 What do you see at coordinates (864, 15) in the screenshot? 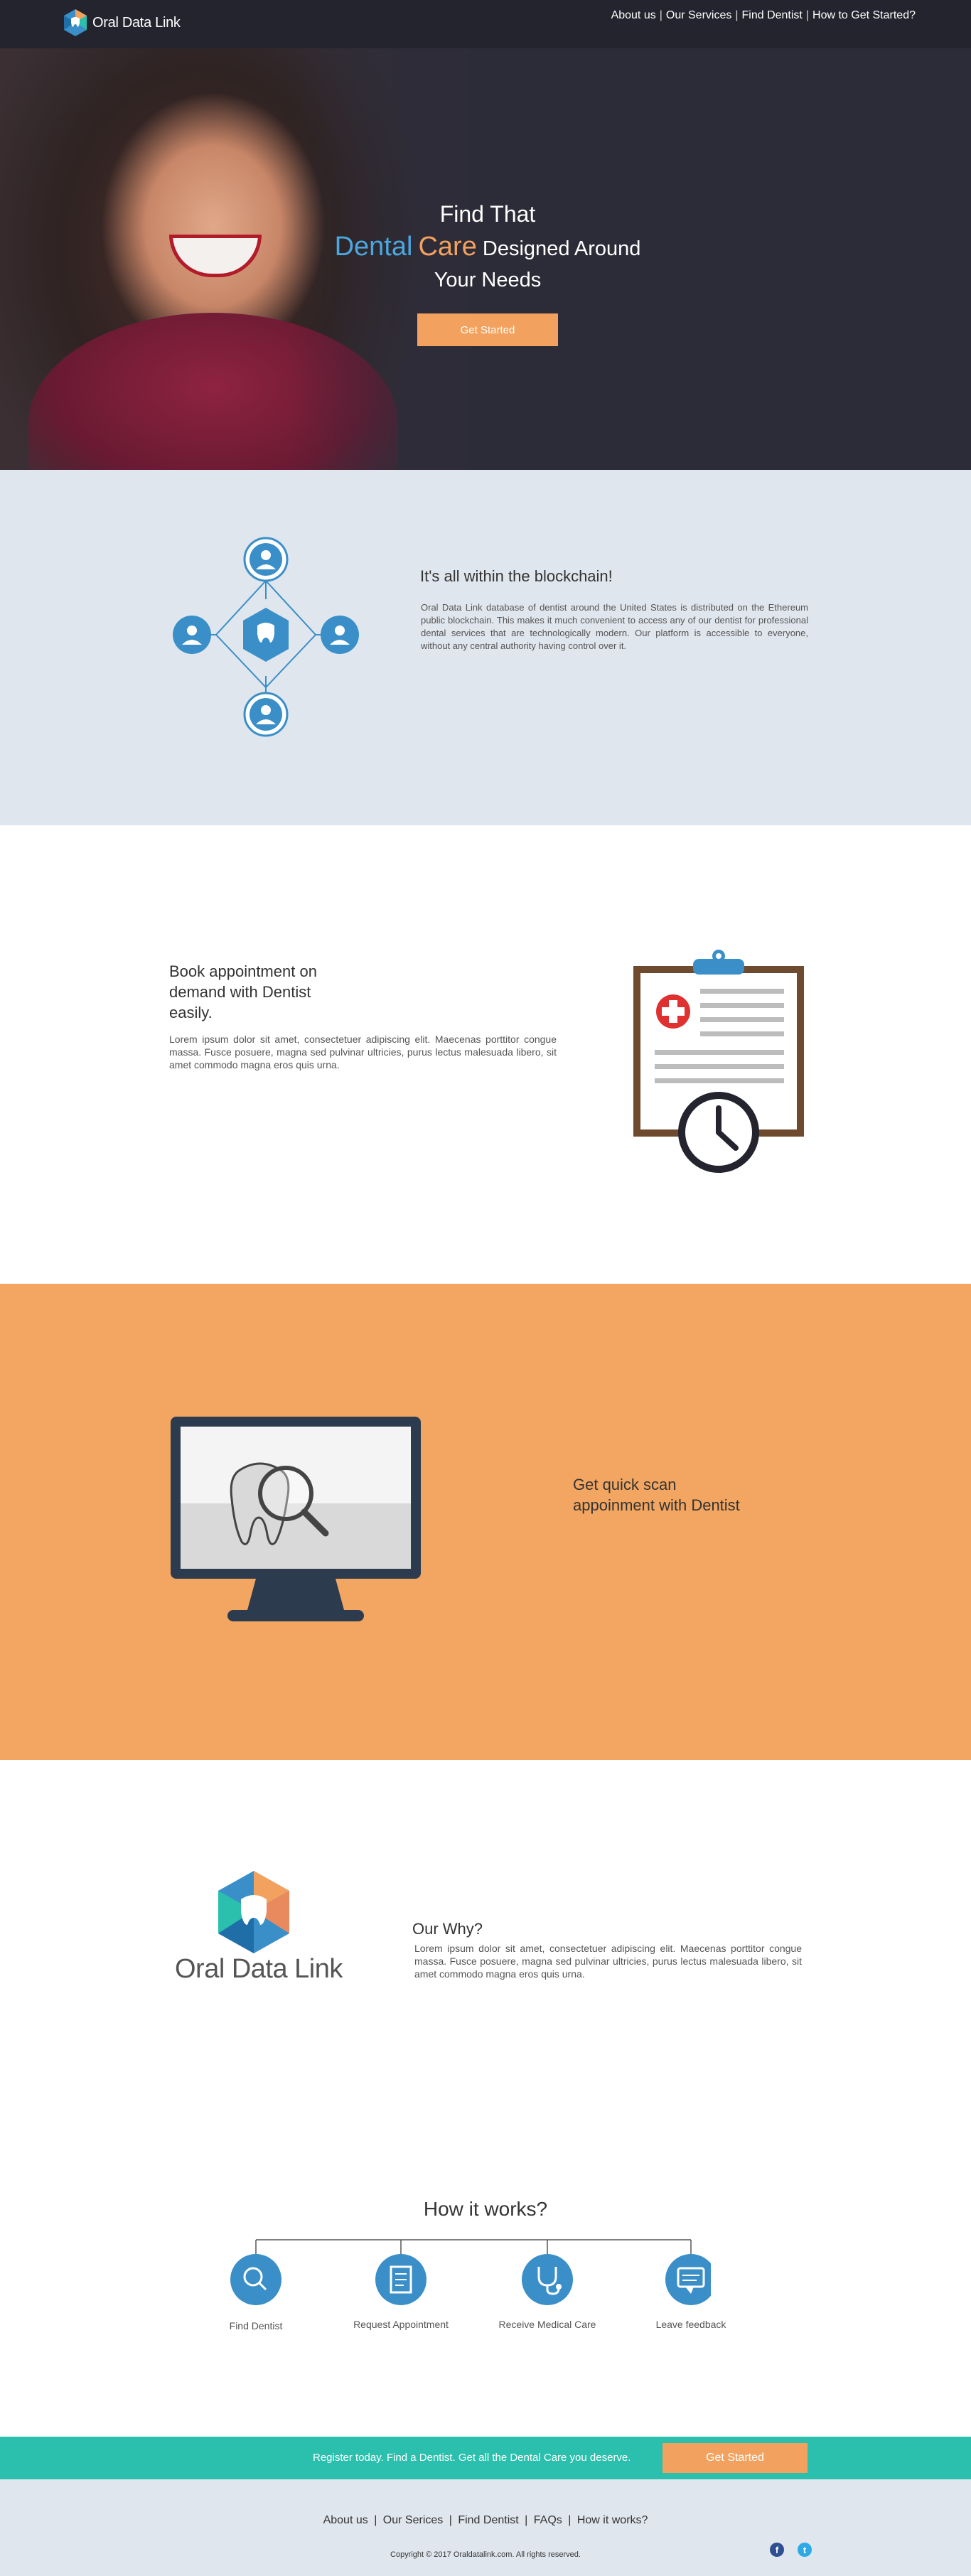
I see `nav-how-to-get-started: How to Get Started?` at bounding box center [864, 15].